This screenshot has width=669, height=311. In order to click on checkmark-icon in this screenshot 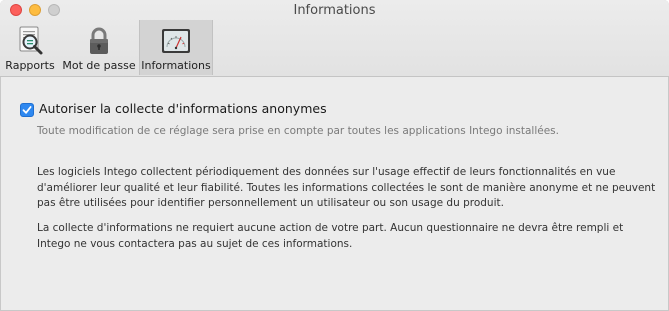, I will do `click(27, 110)`.